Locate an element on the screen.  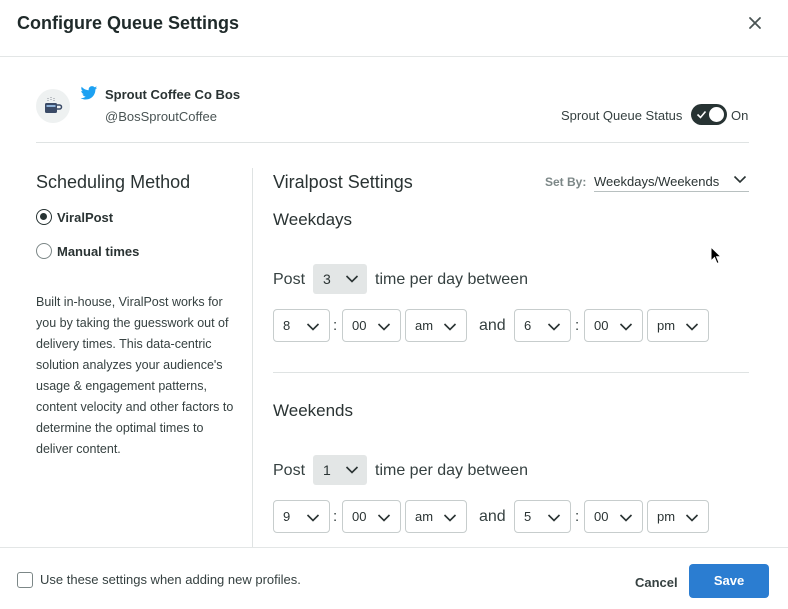
weekends-start-minute-select: 00 is located at coordinates (371, 516).